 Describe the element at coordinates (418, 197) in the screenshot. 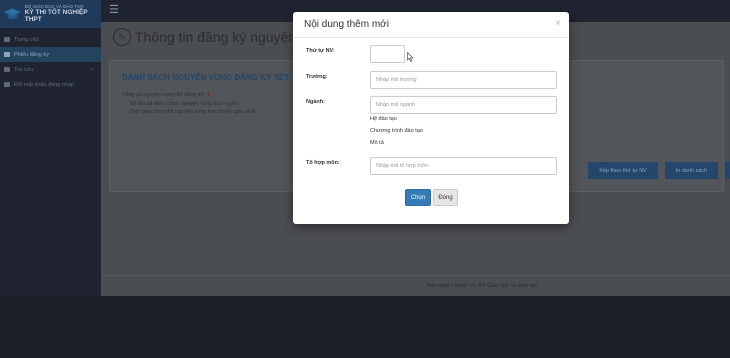

I see `choose-button: Chọn` at that location.